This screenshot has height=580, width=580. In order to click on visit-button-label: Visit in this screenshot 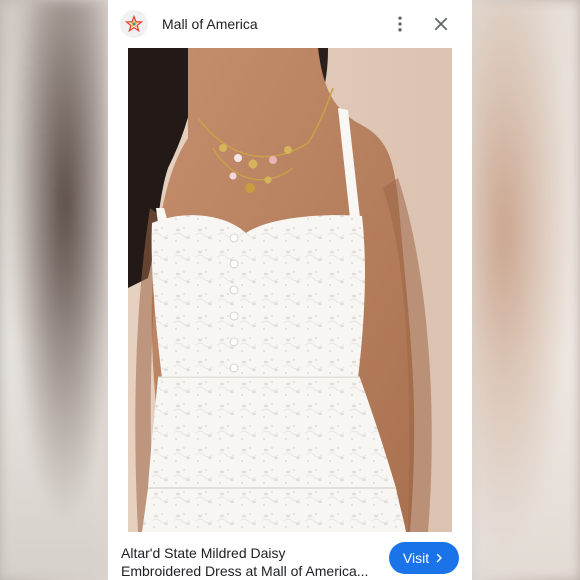, I will do `click(416, 558)`.